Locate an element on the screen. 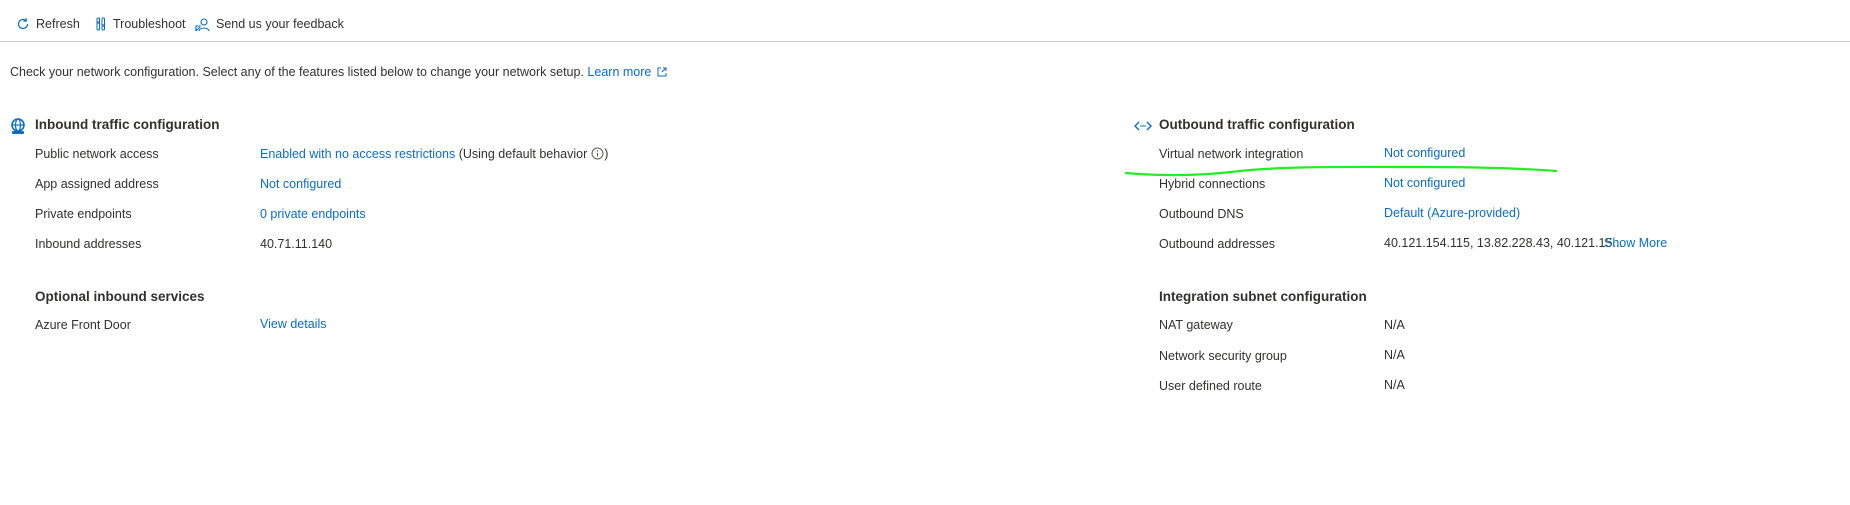 Image resolution: width=1850 pixels, height=505 pixels. private-endpoints-link: 0 private endpoints is located at coordinates (313, 214).